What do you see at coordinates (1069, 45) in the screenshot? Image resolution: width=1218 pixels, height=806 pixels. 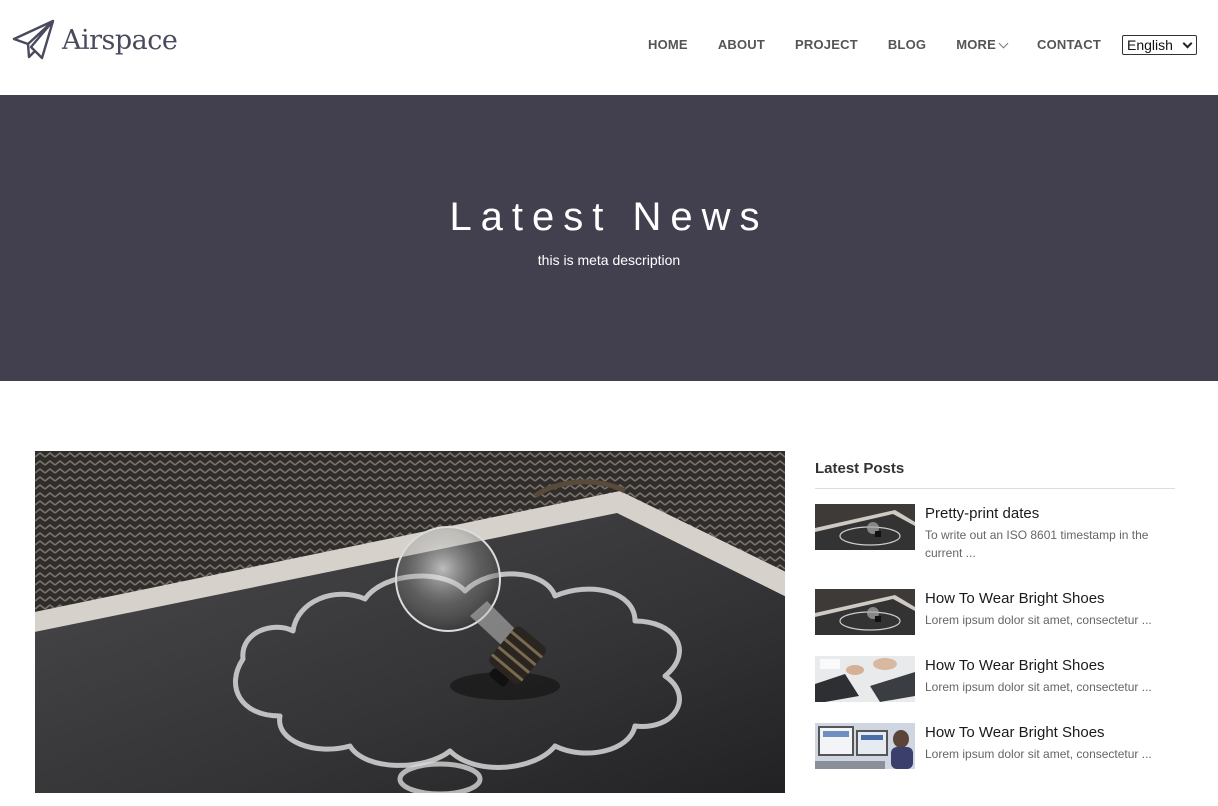 I see `nav-contact: CONTACT` at bounding box center [1069, 45].